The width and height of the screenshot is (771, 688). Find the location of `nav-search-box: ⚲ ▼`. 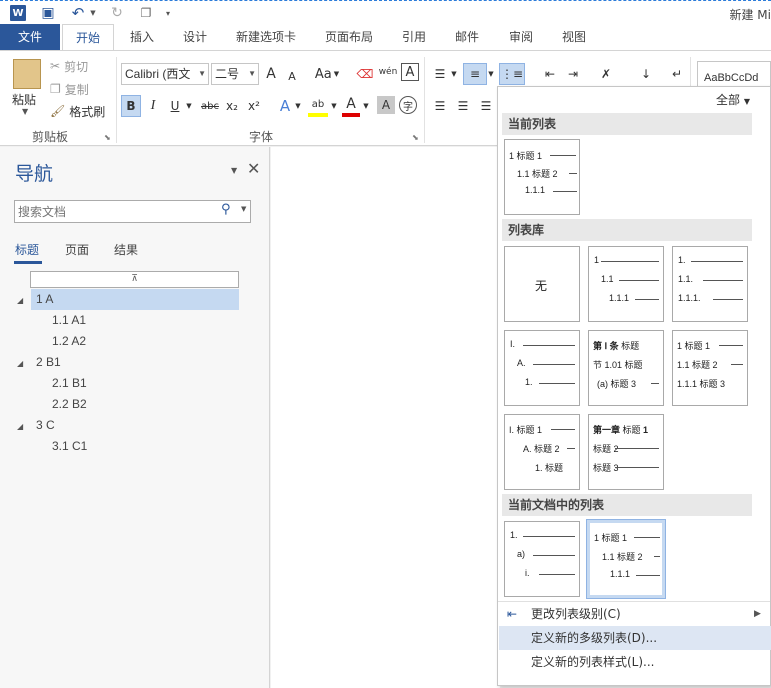

nav-search-box: ⚲ ▼ is located at coordinates (132, 211).